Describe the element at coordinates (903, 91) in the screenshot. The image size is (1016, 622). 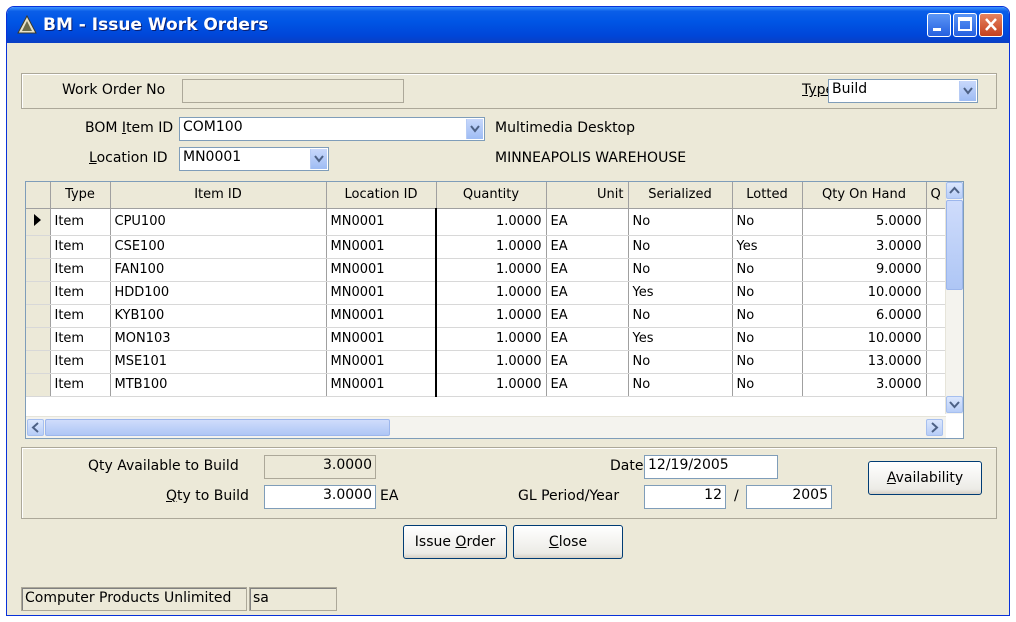
I see `type-select: Build` at that location.